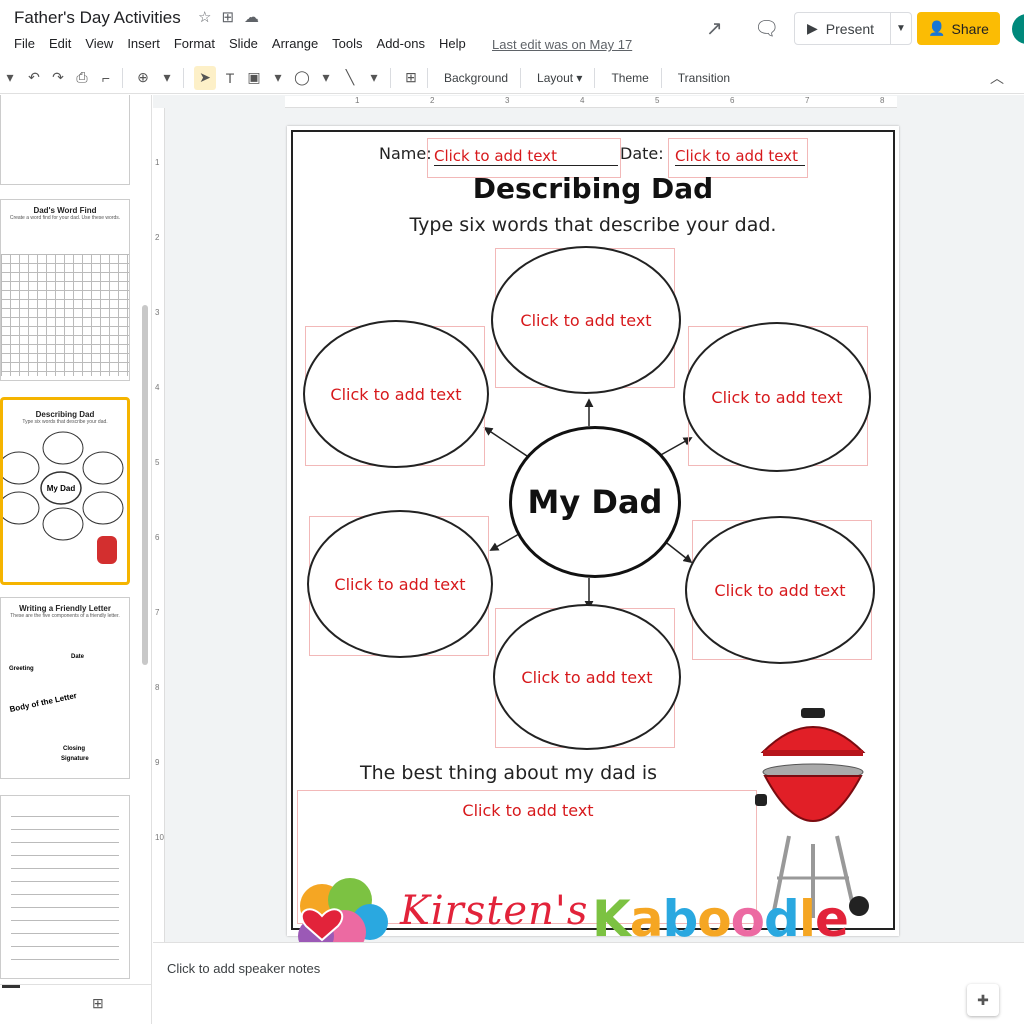 Image resolution: width=1024 pixels, height=1024 pixels. What do you see at coordinates (766, 28) in the screenshot?
I see `comments-icon: 🗨` at bounding box center [766, 28].